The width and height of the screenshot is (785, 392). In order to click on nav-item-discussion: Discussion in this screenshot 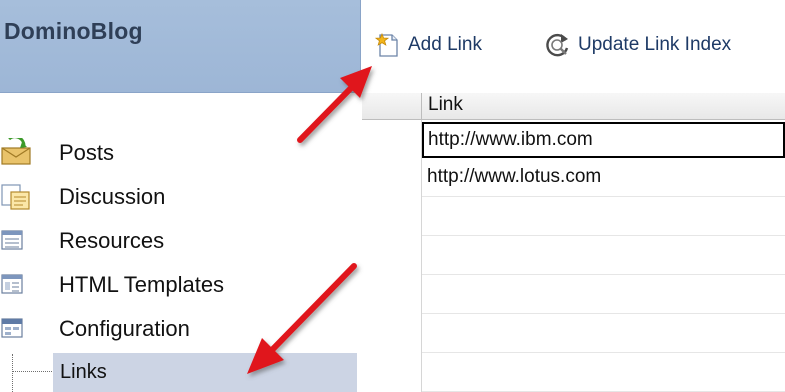, I will do `click(180, 196)`.